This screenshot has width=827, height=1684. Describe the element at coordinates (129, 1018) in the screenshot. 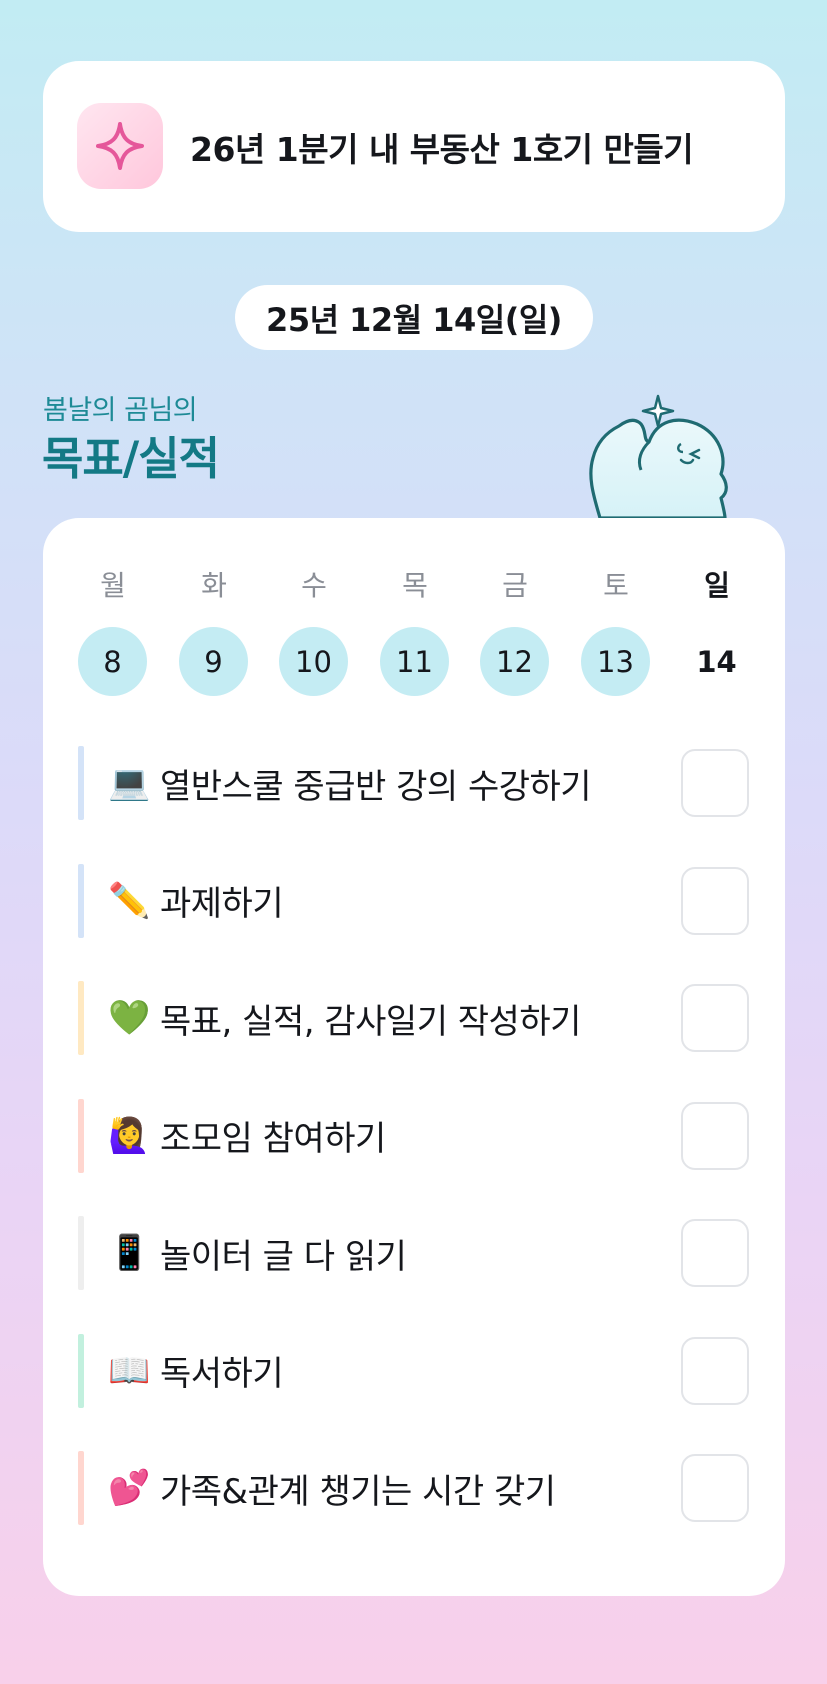

I see `task-emoji-icon: 💚` at that location.